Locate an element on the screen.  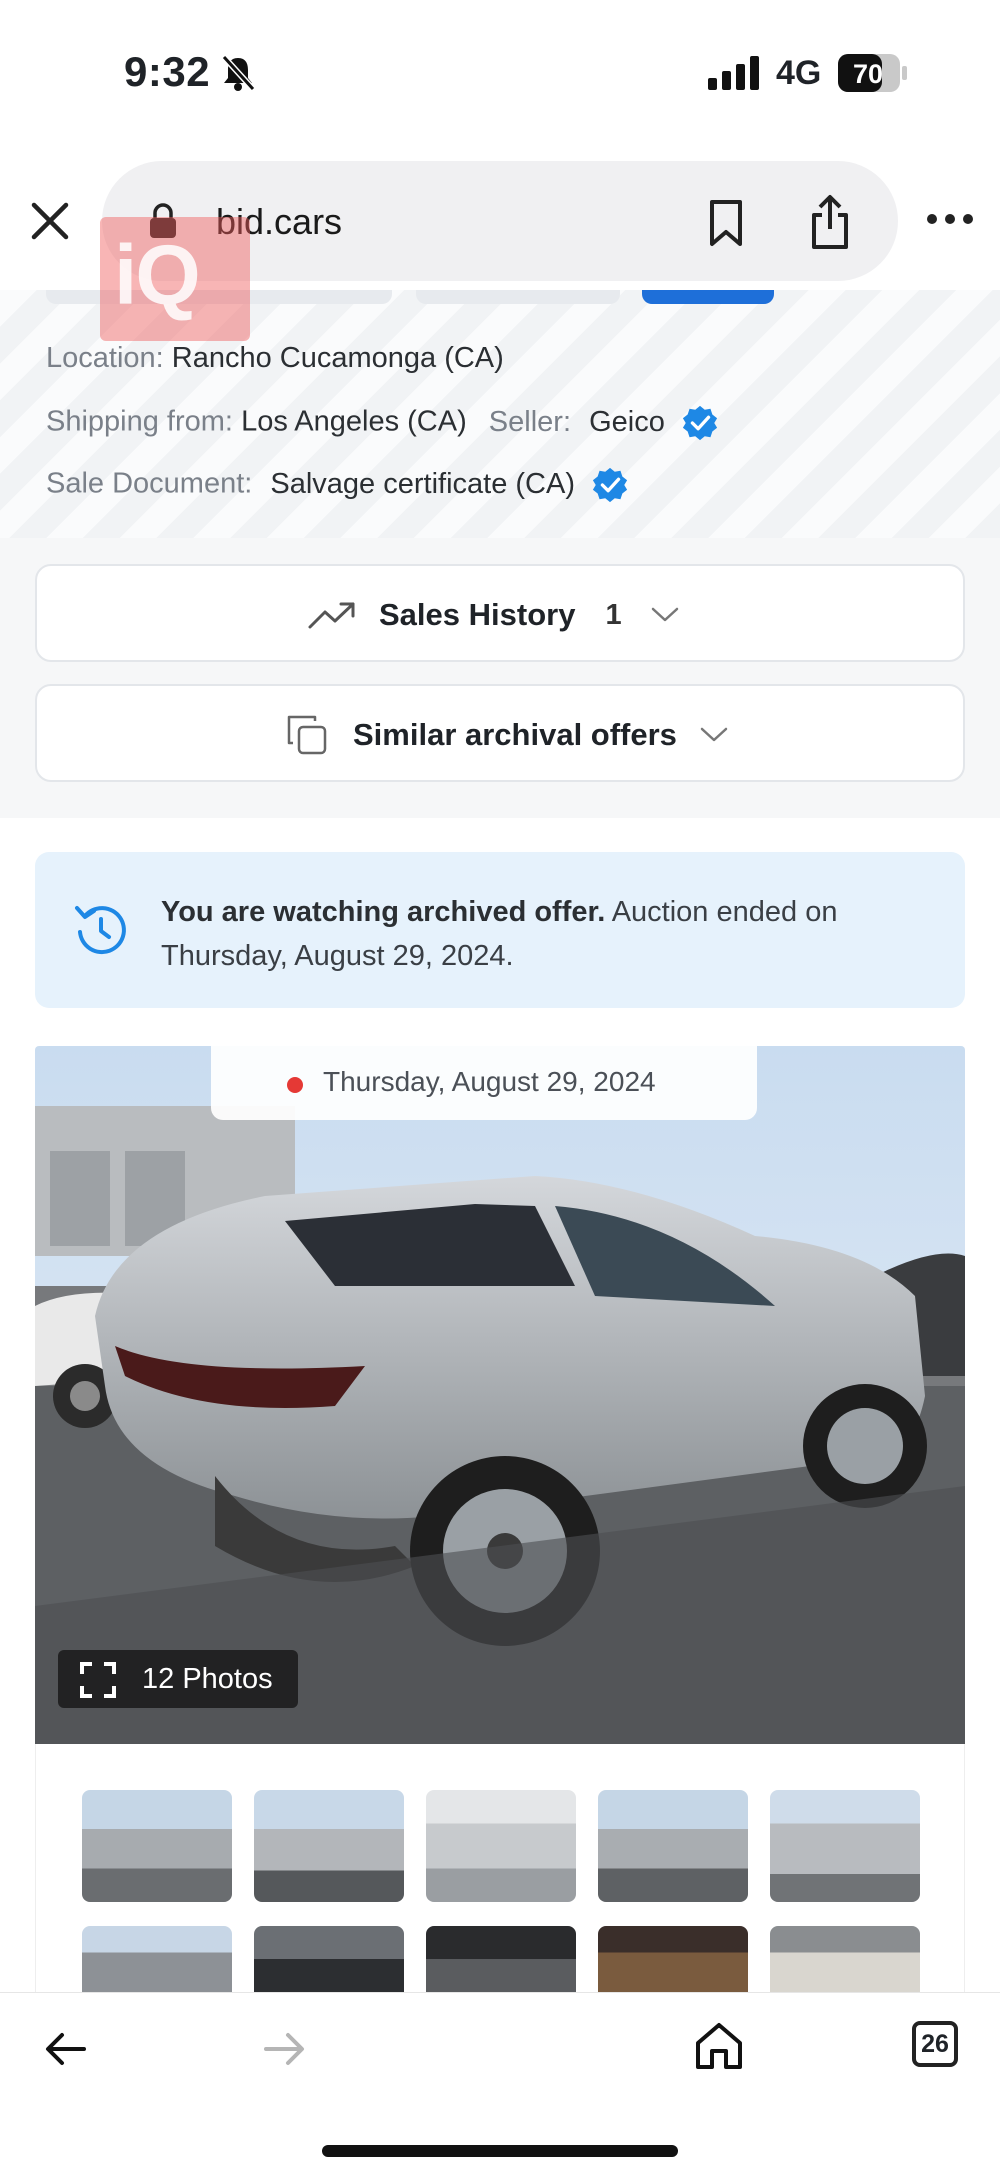
tab-stub-active is located at coordinates (708, 297).